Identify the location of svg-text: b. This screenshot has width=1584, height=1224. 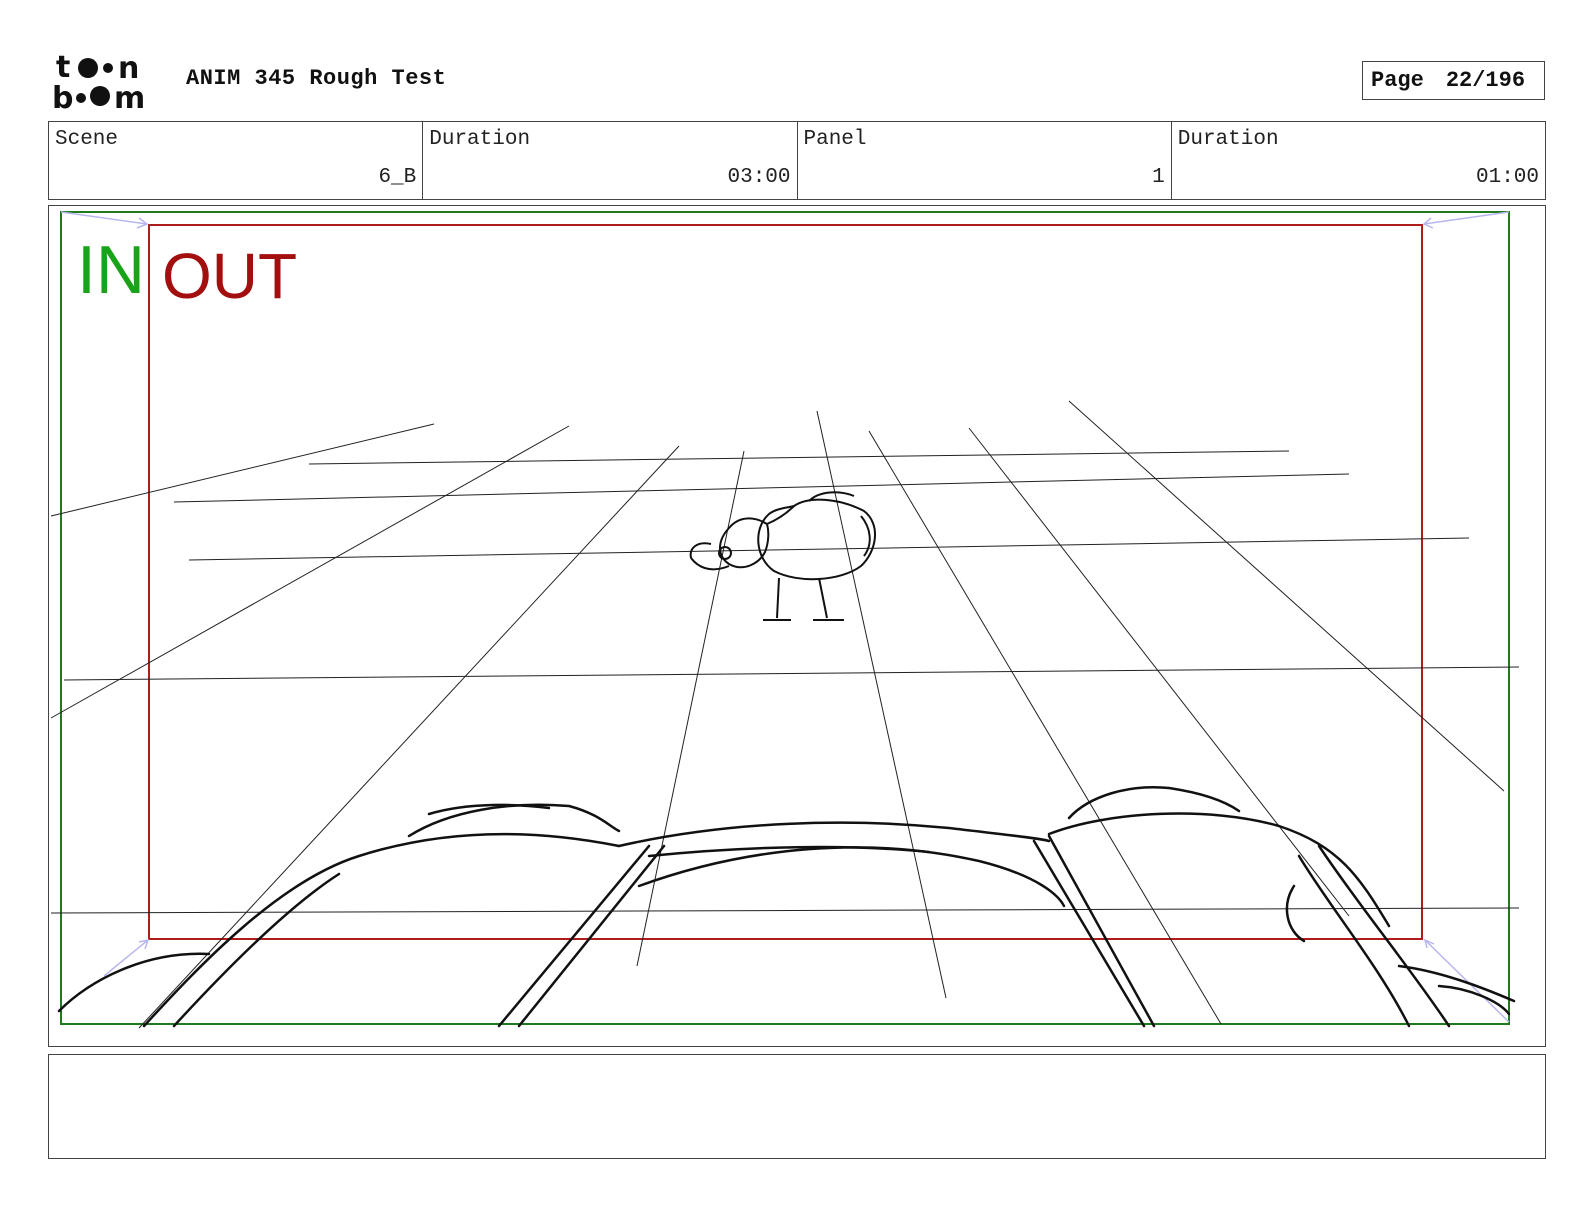
(62, 96).